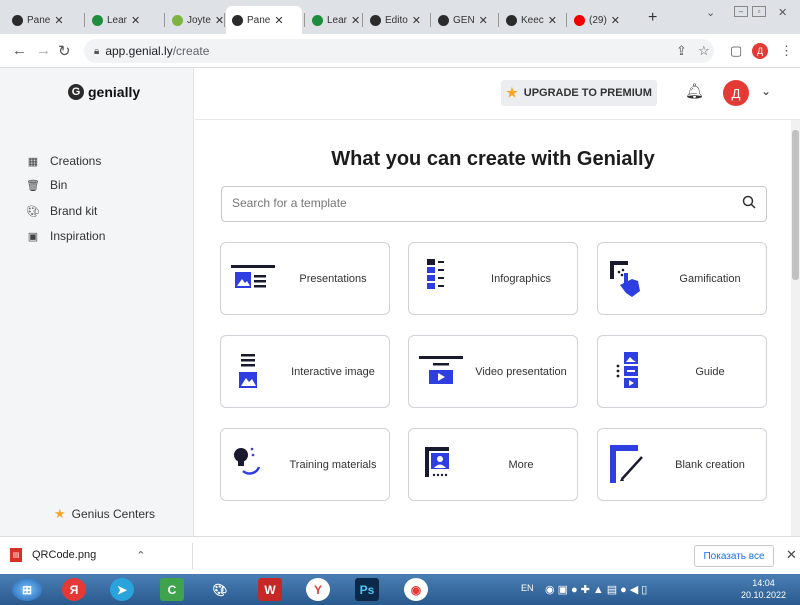 The width and height of the screenshot is (800, 605). What do you see at coordinates (46, 185) in the screenshot?
I see `sidebar-item-bin: 🗑︎ Bin` at bounding box center [46, 185].